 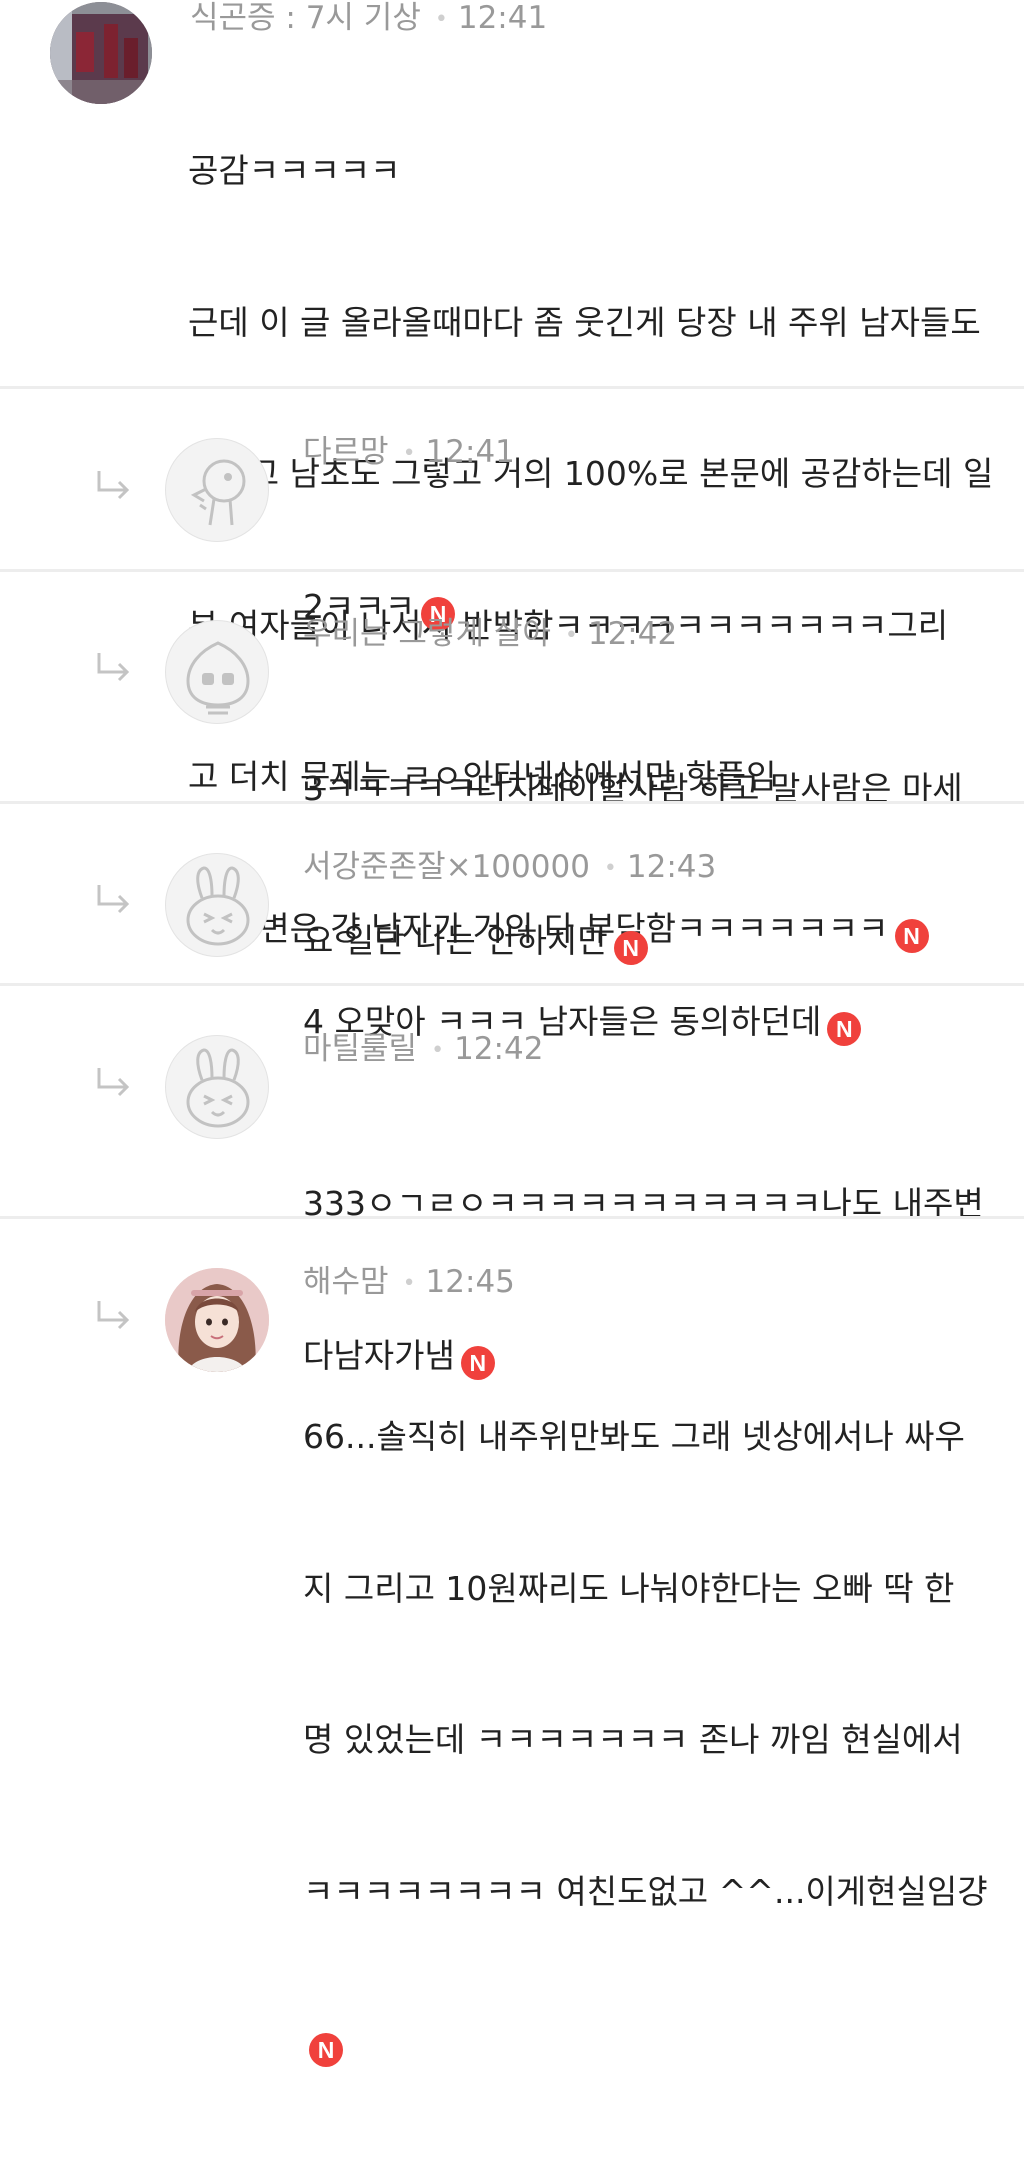 I want to click on avatar-photo-icon, so click(x=101, y=53).